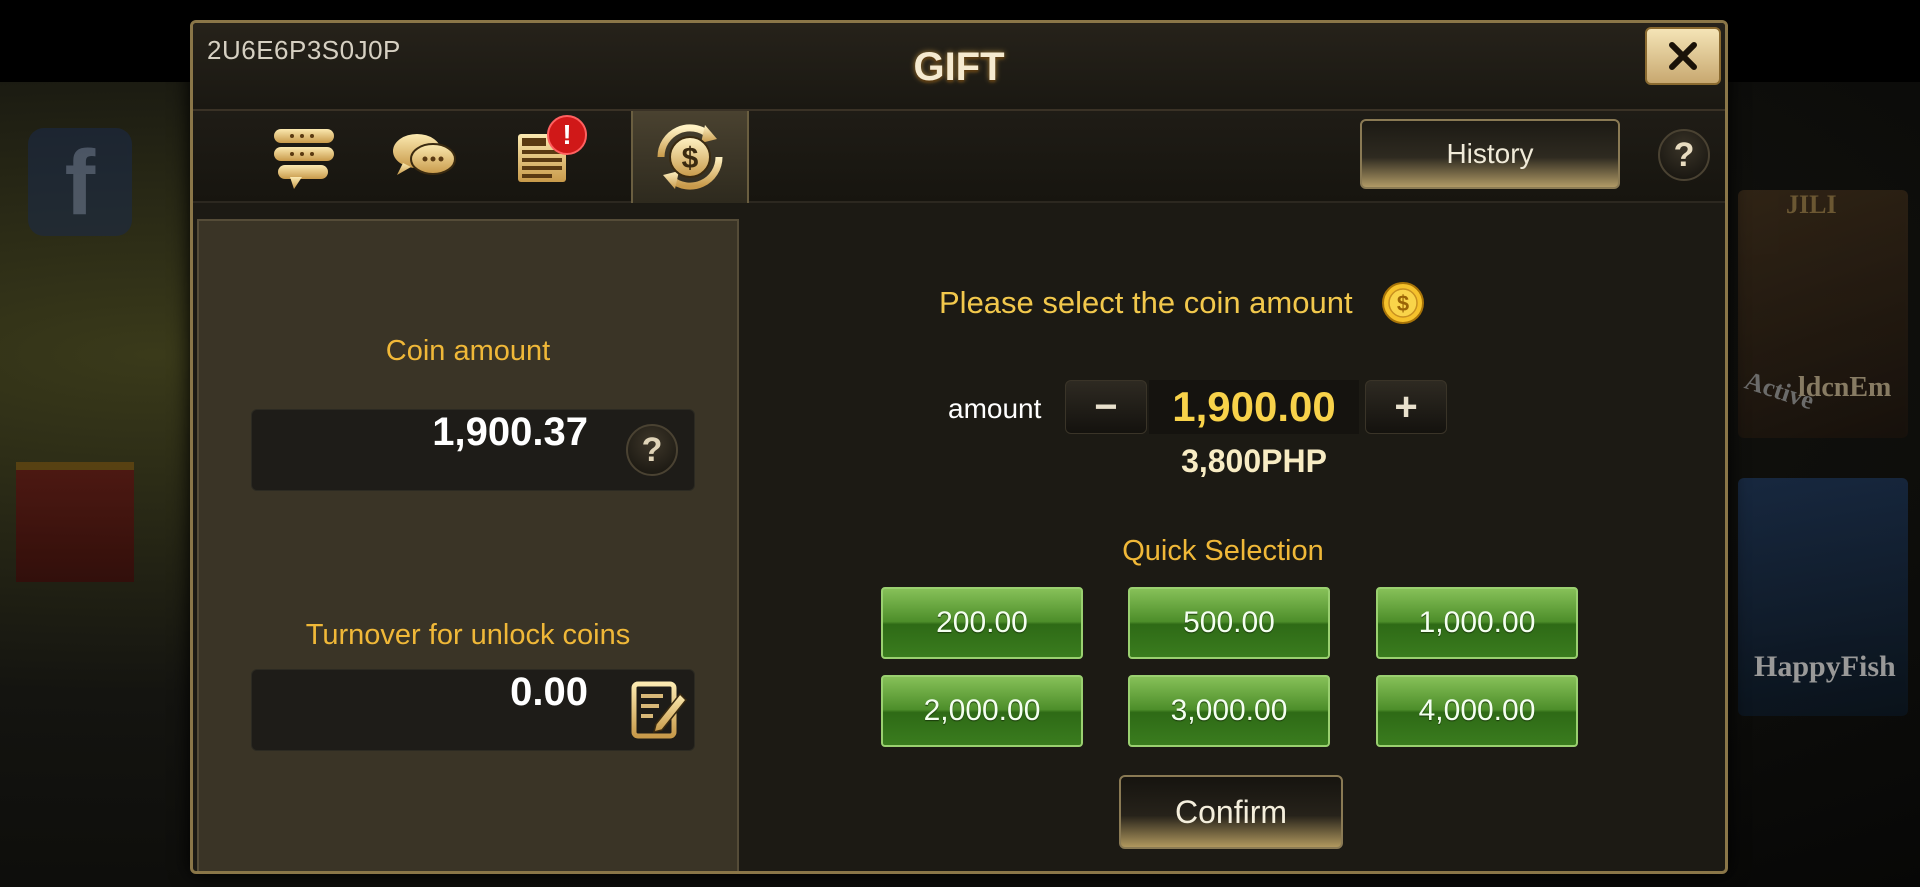 The image size is (1920, 887). I want to click on game-card-golden: JILI Active ldcnEm, so click(1823, 314).